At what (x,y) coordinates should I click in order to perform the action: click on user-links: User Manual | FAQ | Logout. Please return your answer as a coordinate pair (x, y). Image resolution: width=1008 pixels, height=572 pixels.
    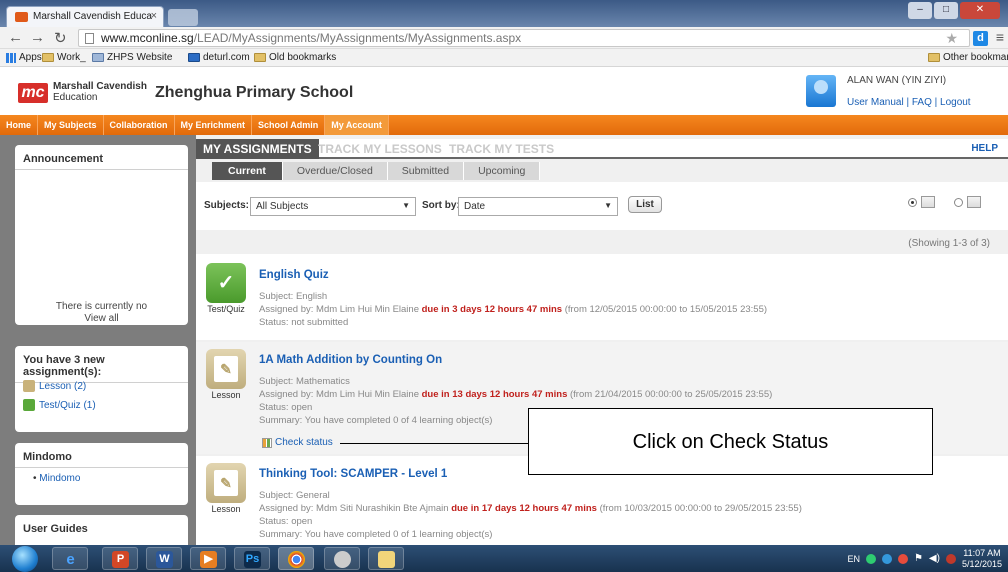
    Looking at the image, I should click on (909, 102).